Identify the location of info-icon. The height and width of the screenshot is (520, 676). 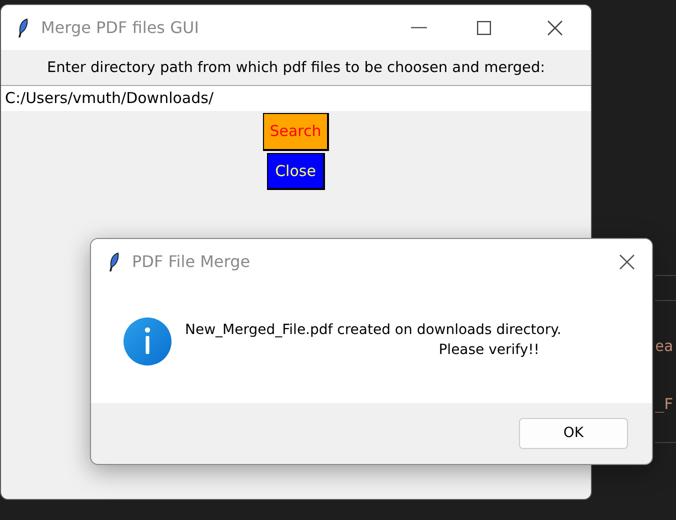
(147, 341).